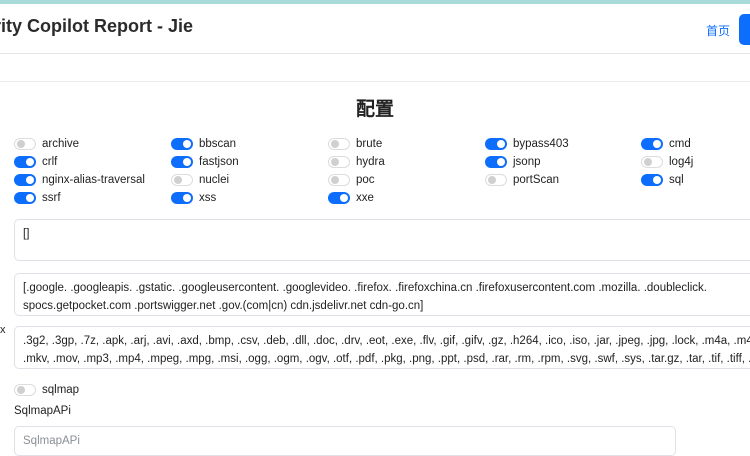 This screenshot has height=456, width=750. I want to click on plugin-toggle-sql: sql, so click(662, 180).